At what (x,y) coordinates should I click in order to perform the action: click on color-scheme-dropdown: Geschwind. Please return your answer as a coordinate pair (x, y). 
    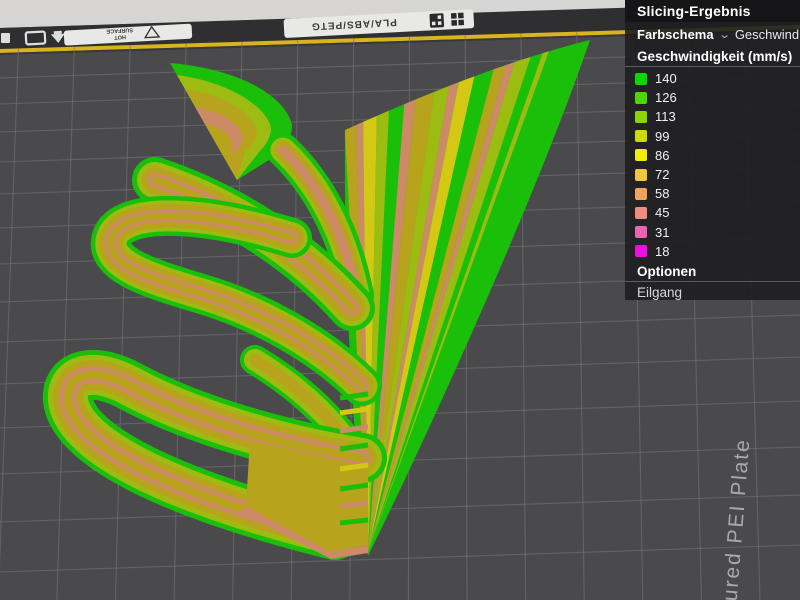
    Looking at the image, I should click on (767, 34).